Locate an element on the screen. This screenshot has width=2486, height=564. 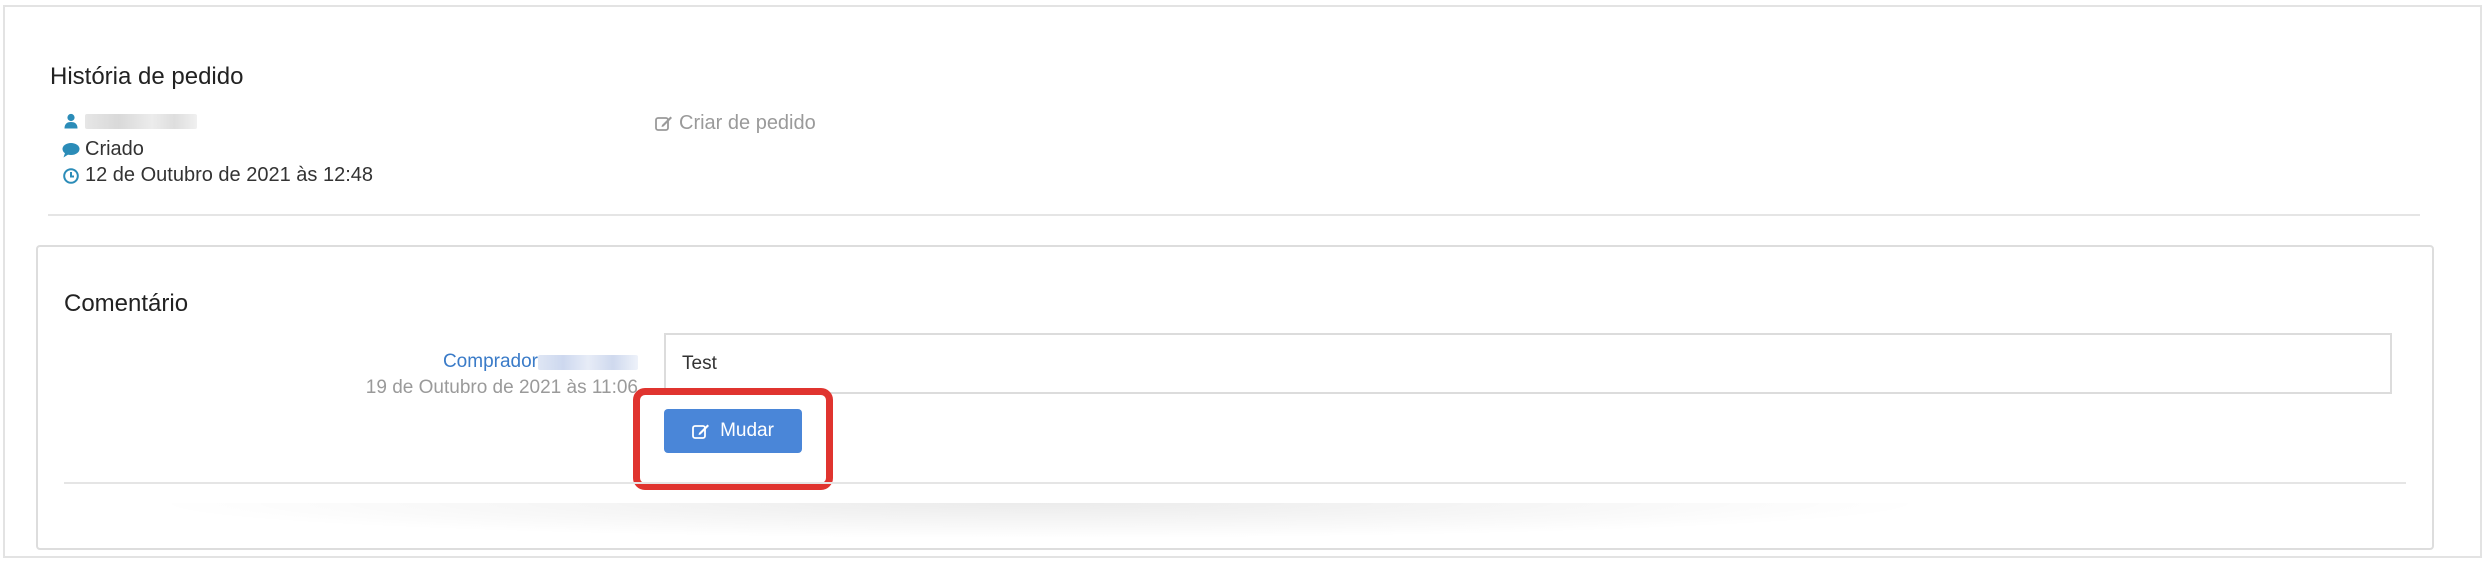
comment-text: Test is located at coordinates (699, 363).